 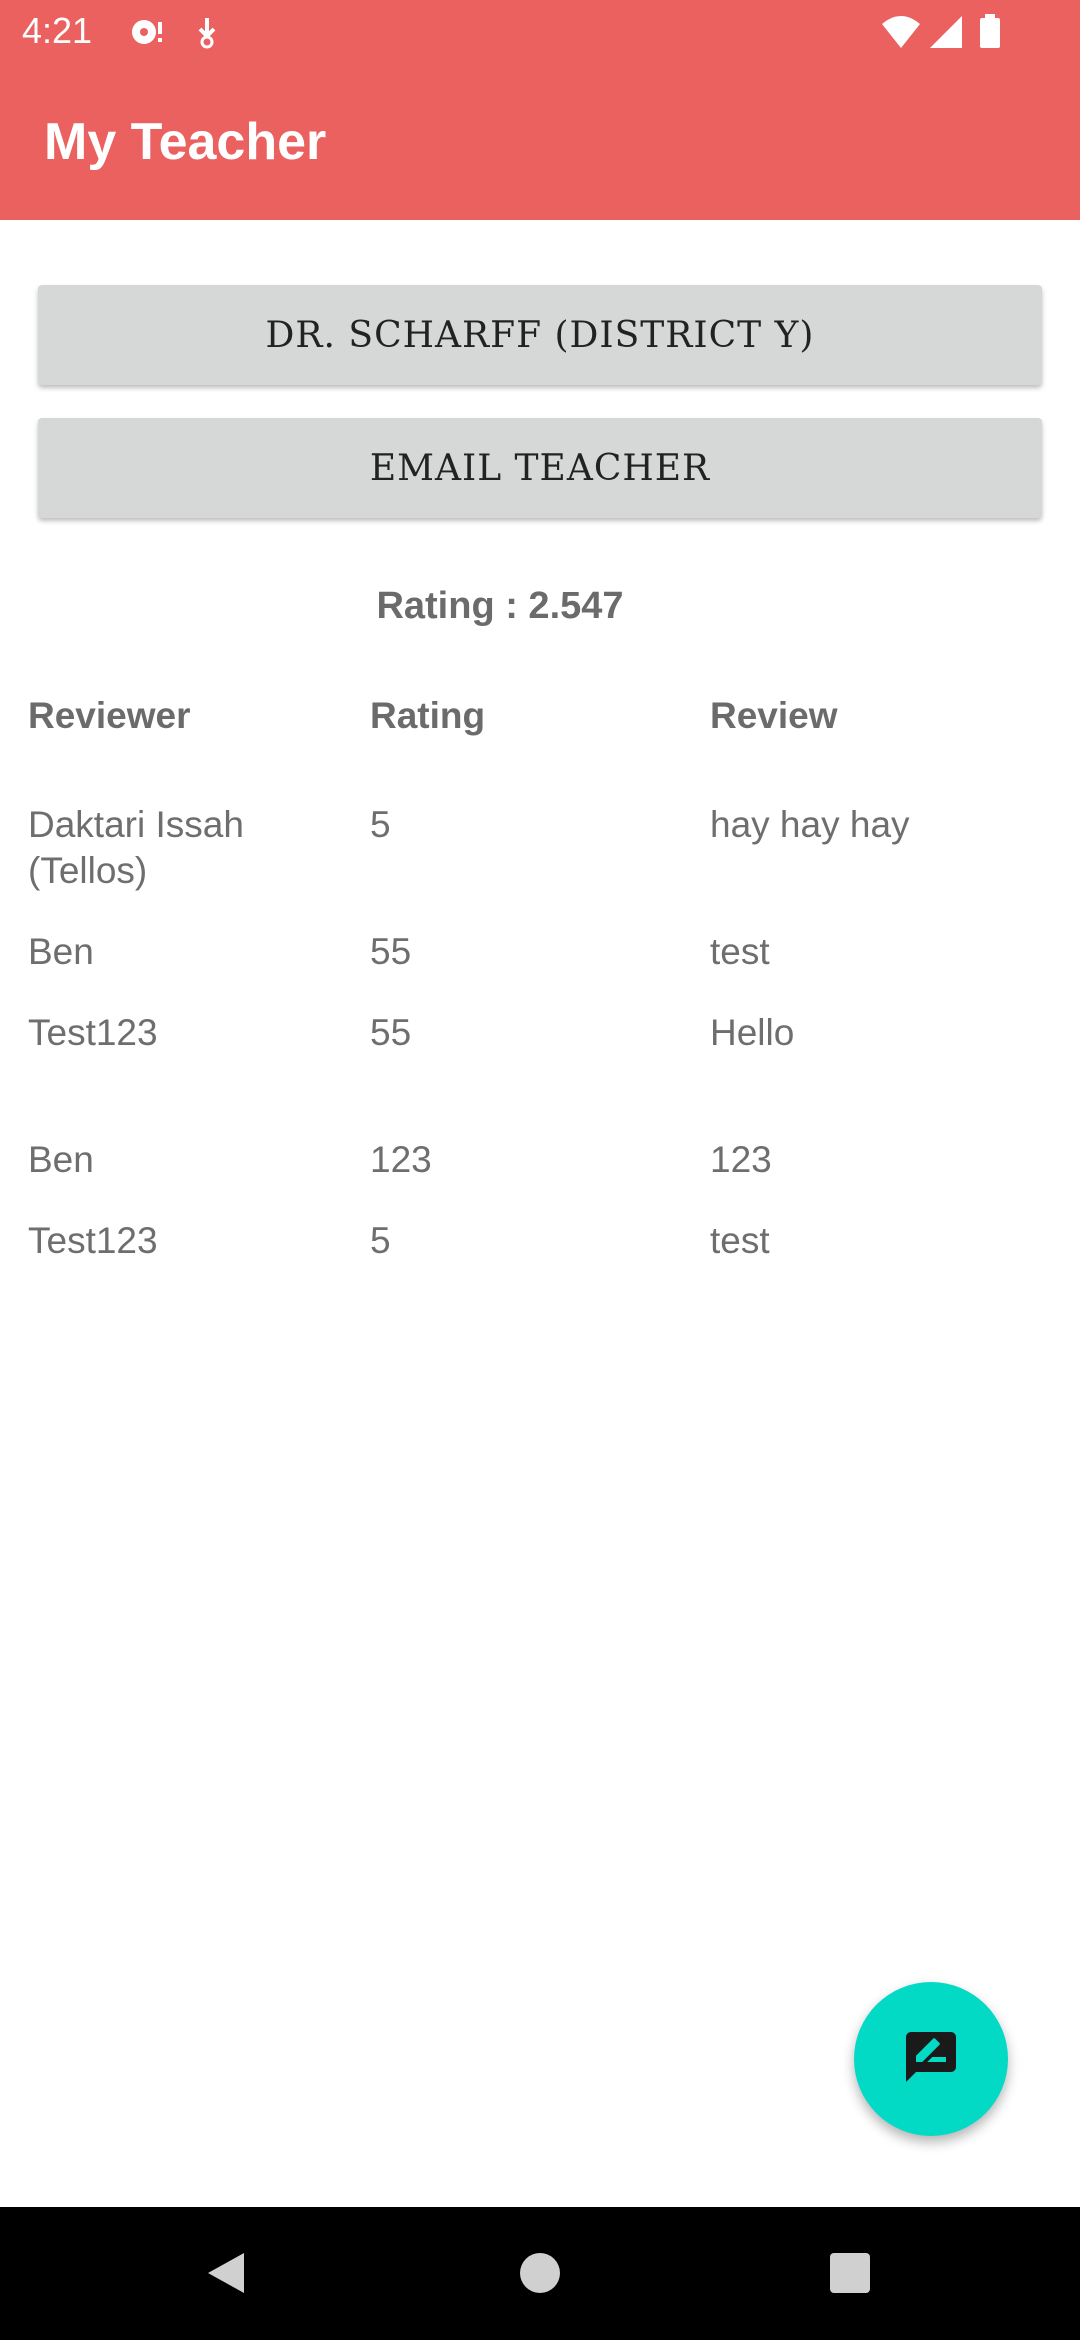 I want to click on back-icon, so click(x=226, y=2275).